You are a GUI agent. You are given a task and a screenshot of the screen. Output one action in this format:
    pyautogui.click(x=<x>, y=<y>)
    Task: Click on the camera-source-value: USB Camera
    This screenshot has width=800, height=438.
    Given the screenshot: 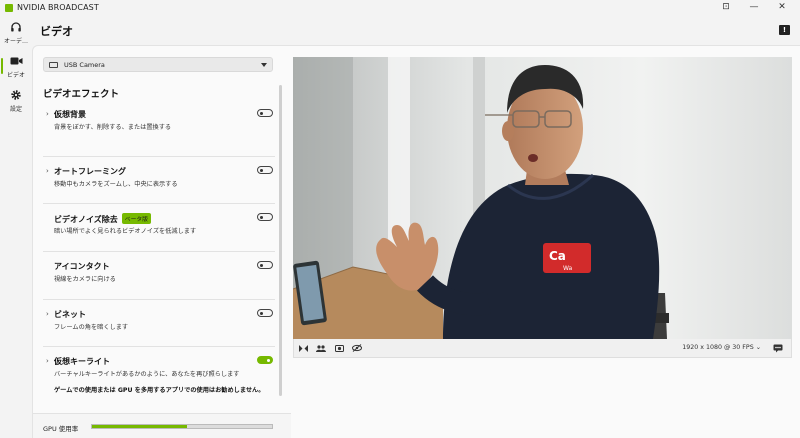 What is the action you would take?
    pyautogui.click(x=84, y=64)
    